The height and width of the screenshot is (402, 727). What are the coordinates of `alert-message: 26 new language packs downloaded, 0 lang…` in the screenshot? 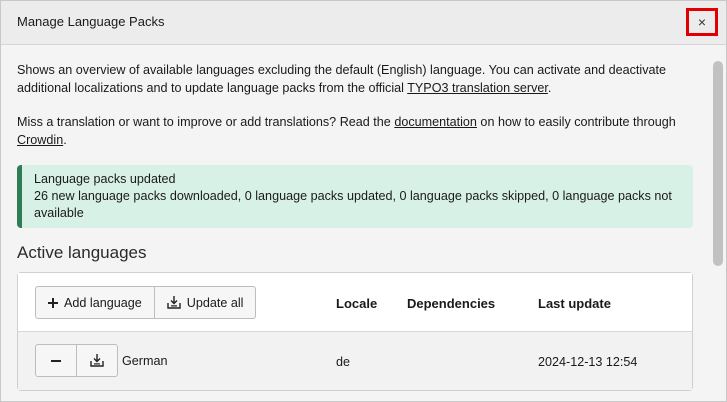 It's located at (353, 204).